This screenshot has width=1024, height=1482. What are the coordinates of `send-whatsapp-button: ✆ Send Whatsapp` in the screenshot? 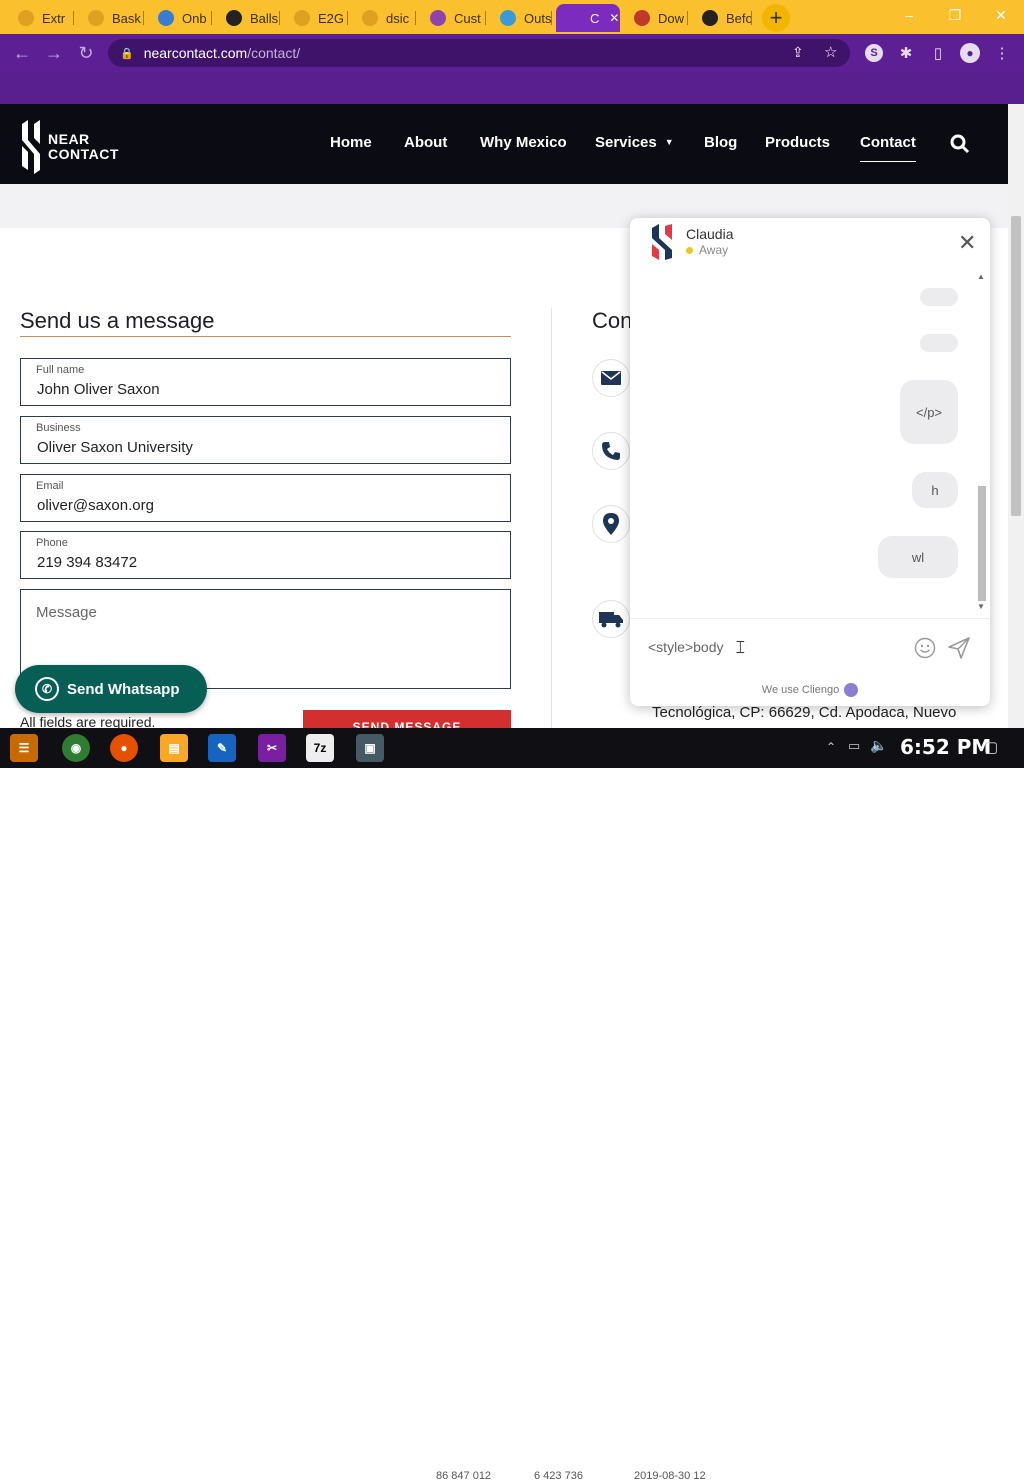 It's located at (111, 689).